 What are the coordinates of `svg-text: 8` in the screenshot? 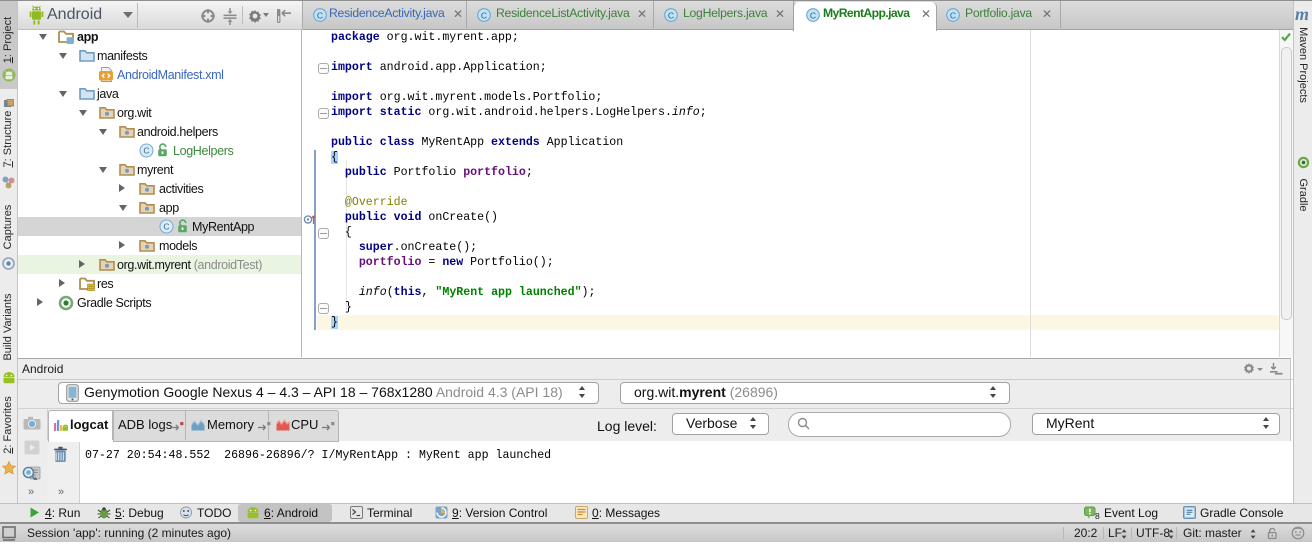 It's located at (1097, 515).